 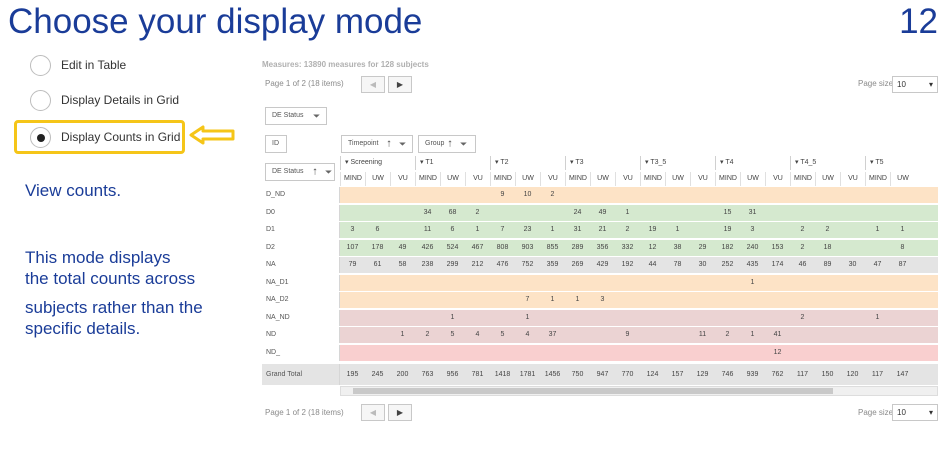 I want to click on table-cell: 157, so click(x=677, y=374).